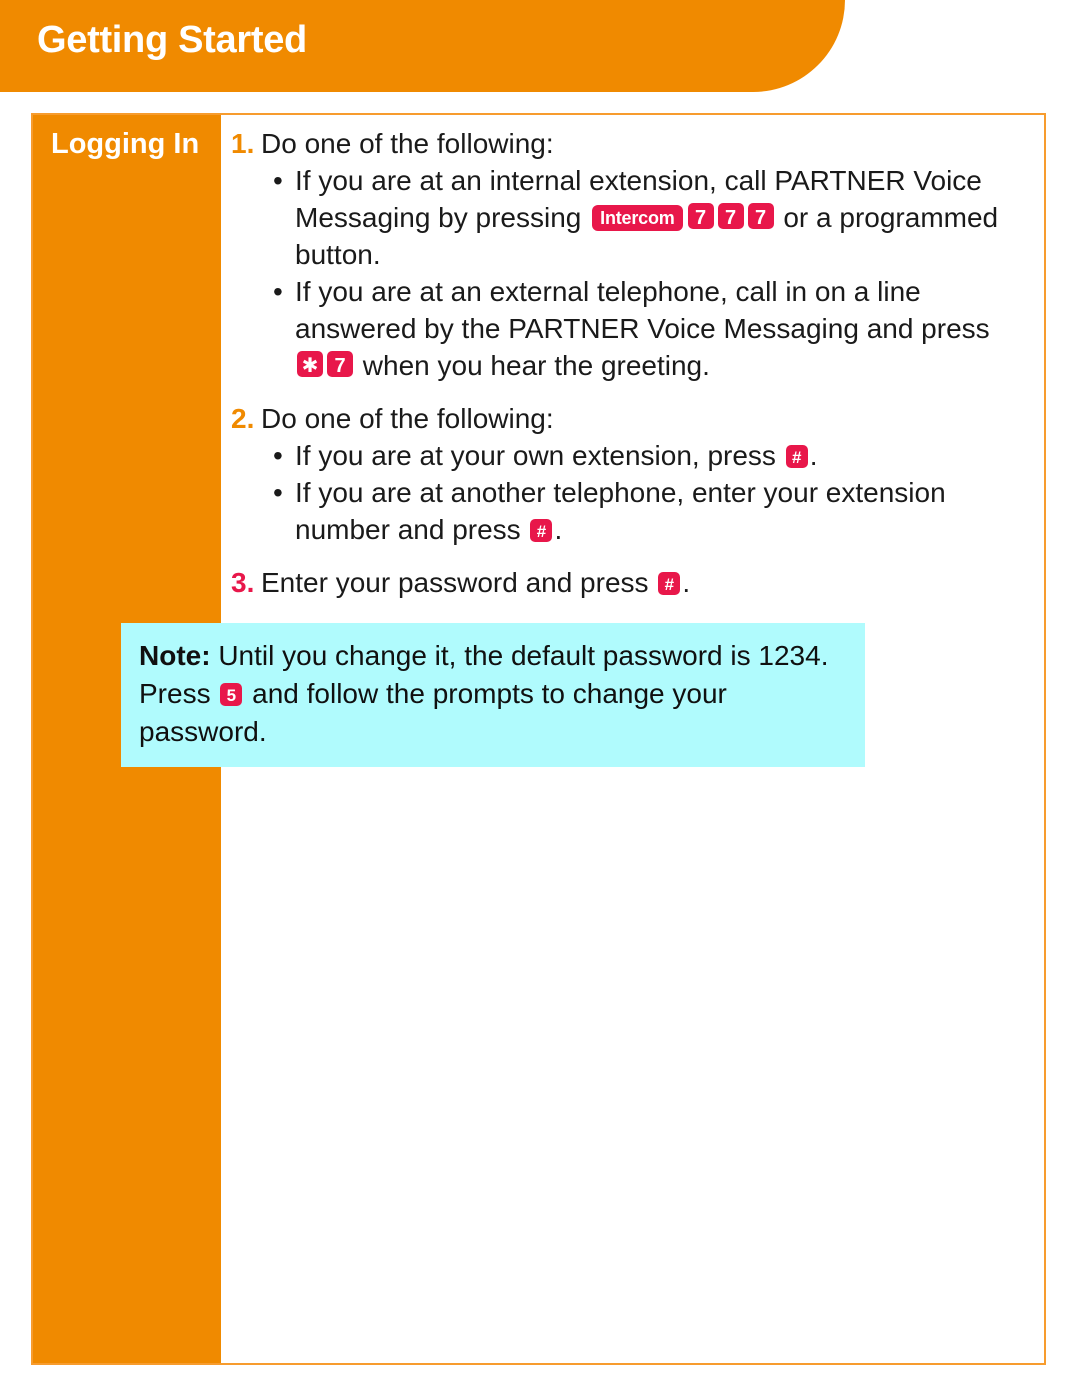 This screenshot has width=1080, height=1397. What do you see at coordinates (459, 582) in the screenshot?
I see `text-run: Enter your password and press` at bounding box center [459, 582].